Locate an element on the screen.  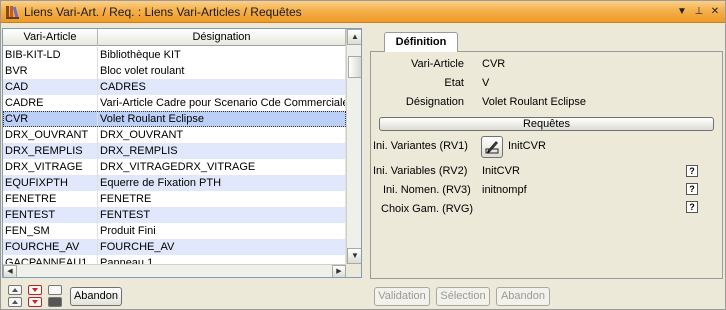
rv1-value: InitCVR is located at coordinates (527, 146).